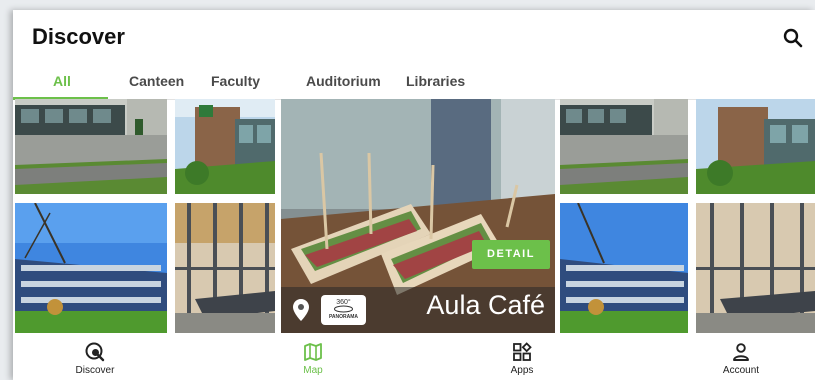  I want to click on nav-map-label: Map, so click(313, 370).